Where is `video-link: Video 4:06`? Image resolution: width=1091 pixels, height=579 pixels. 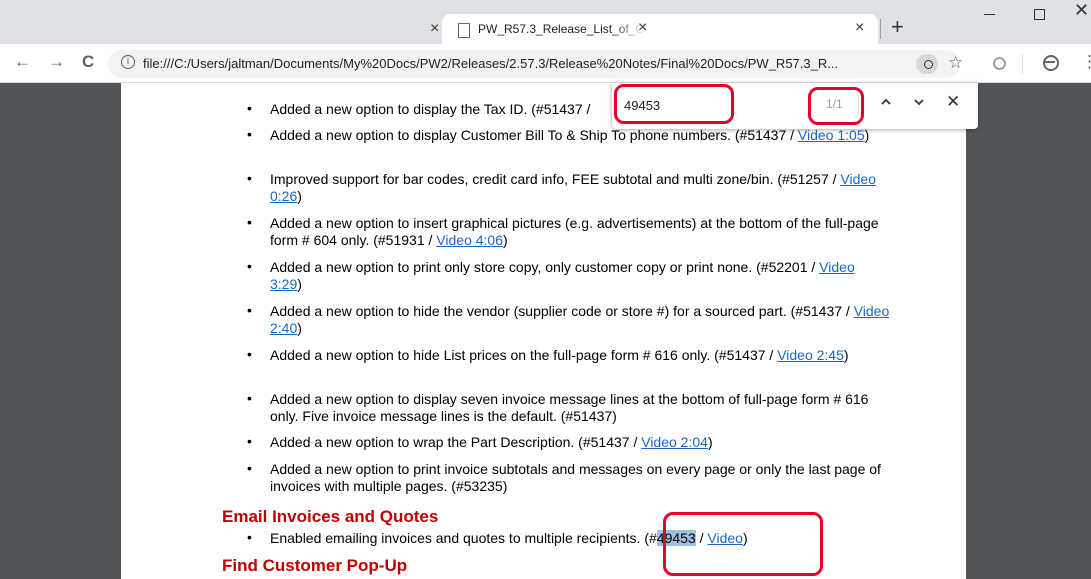 video-link: Video 4:06 is located at coordinates (469, 240).